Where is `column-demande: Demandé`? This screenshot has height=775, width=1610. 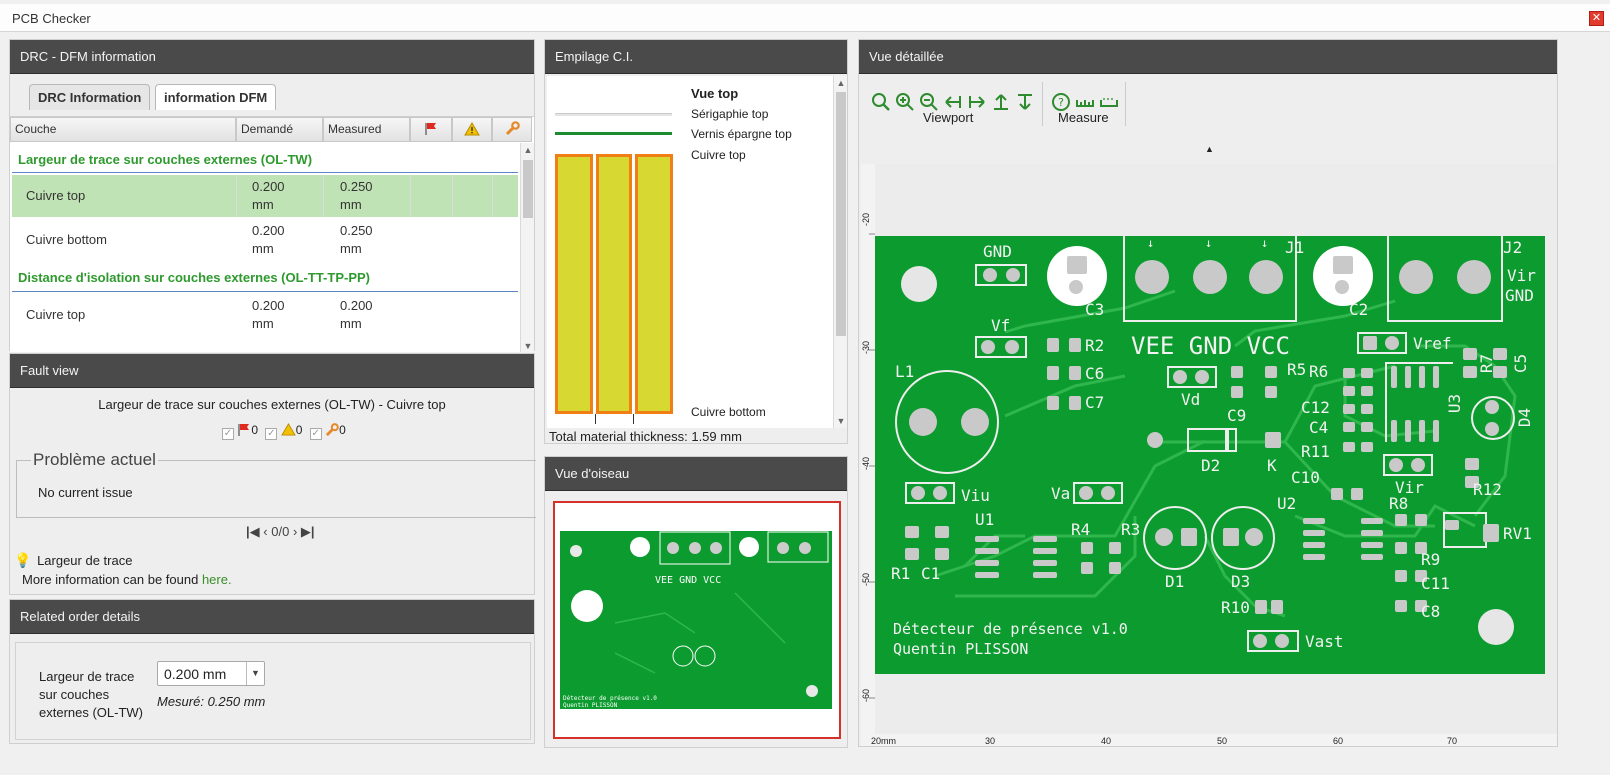
column-demande: Demandé is located at coordinates (279, 129).